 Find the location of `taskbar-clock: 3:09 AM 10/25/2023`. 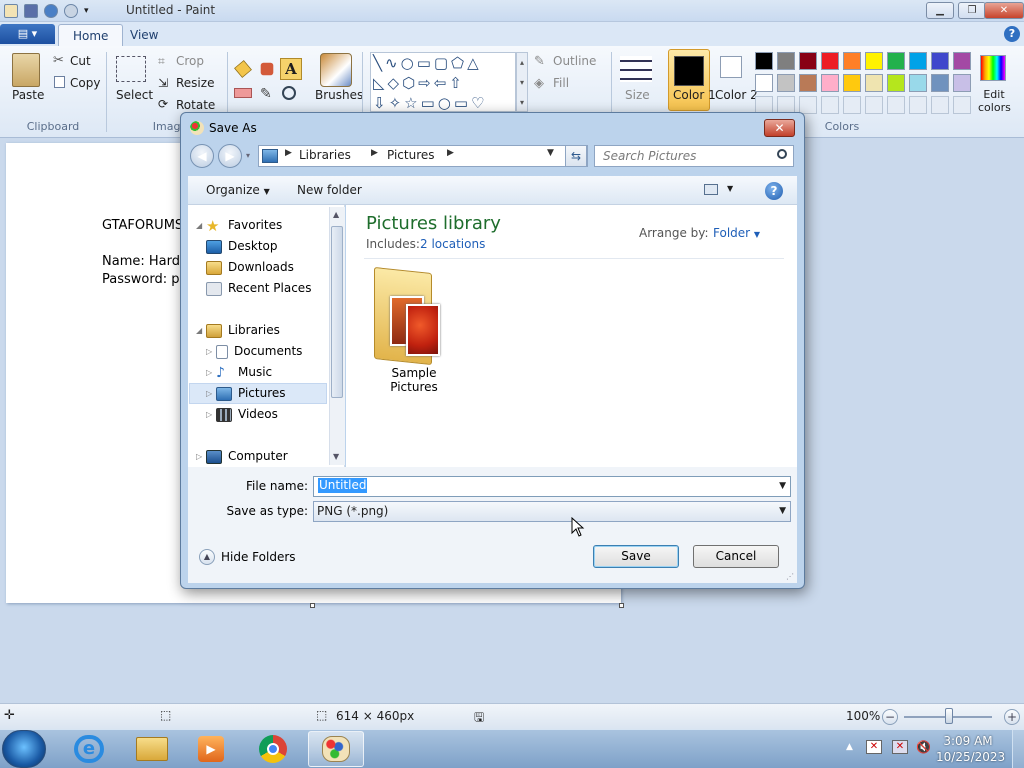

taskbar-clock: 3:09 AM 10/25/2023 is located at coordinates (970, 749).